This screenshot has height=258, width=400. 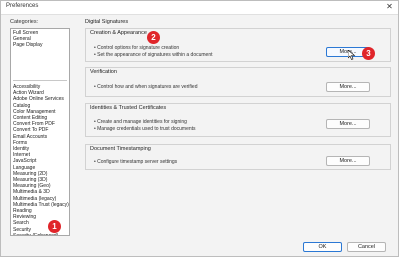 What do you see at coordinates (368, 53) in the screenshot?
I see `step-badge-3: 3` at bounding box center [368, 53].